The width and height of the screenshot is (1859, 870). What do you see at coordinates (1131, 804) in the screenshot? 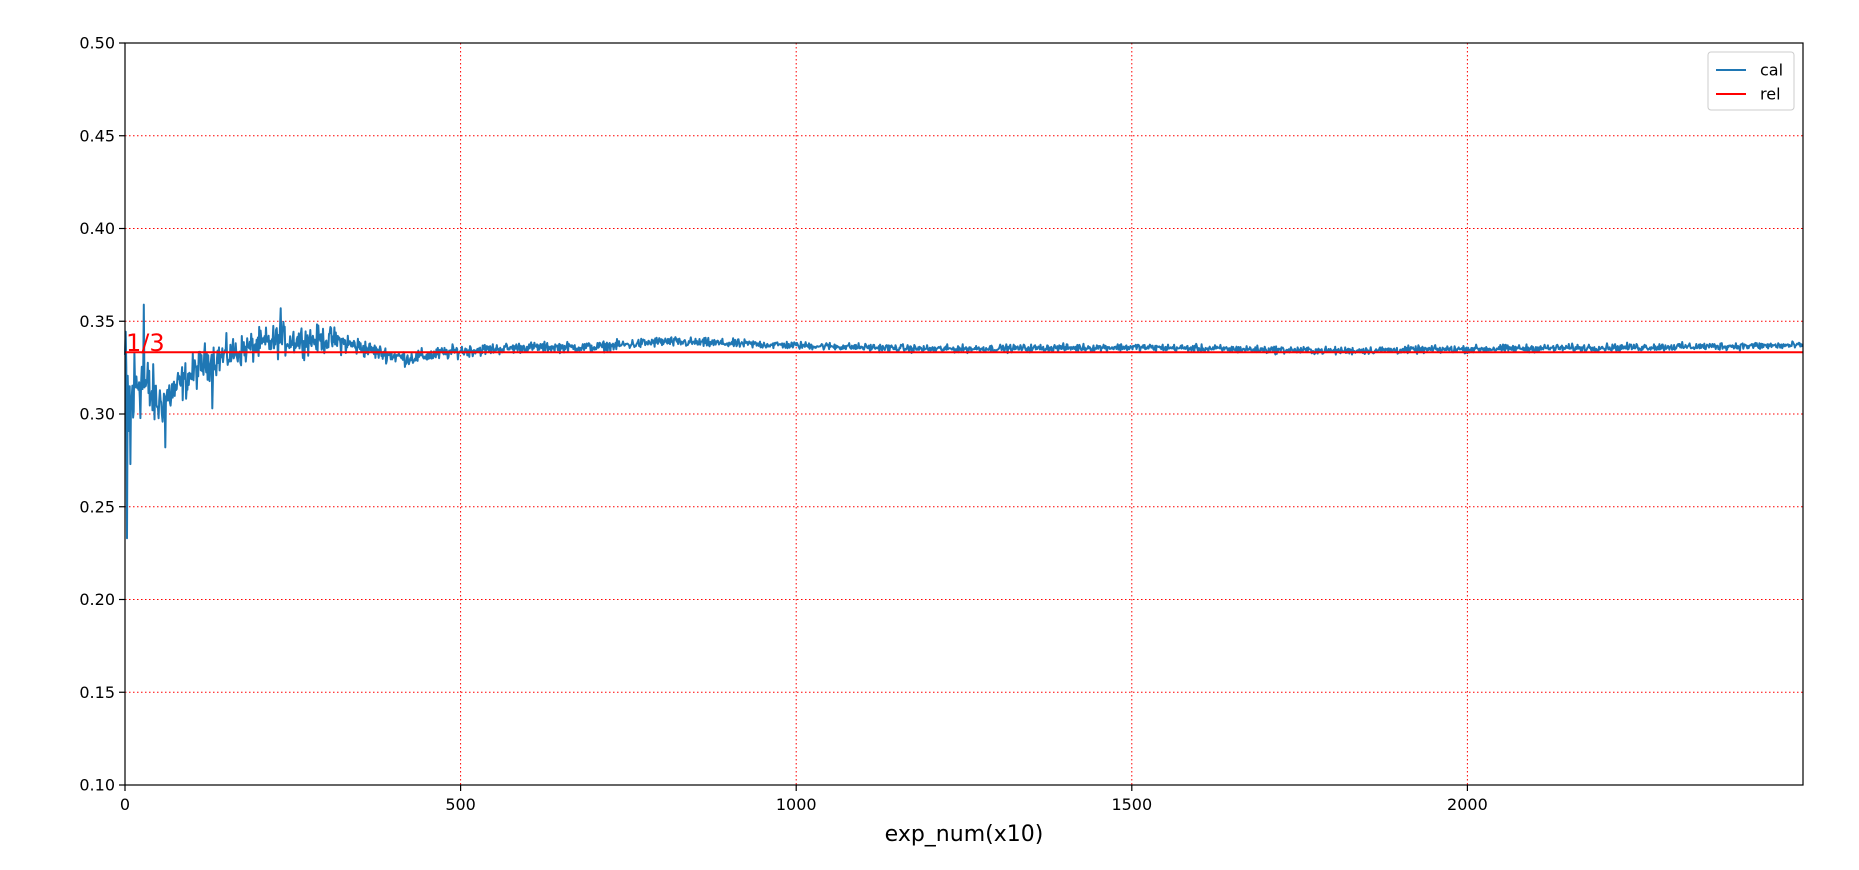
I see `x-tick-label: 1500` at bounding box center [1131, 804].